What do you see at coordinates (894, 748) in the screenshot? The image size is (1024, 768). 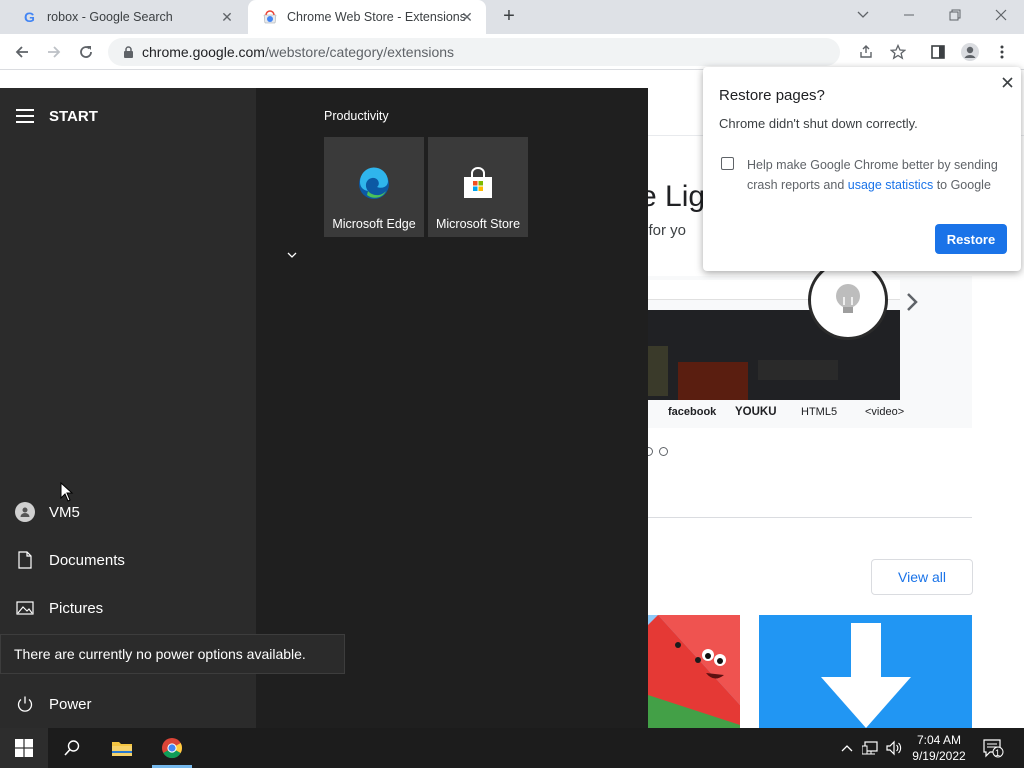 I see `volume-icon` at bounding box center [894, 748].